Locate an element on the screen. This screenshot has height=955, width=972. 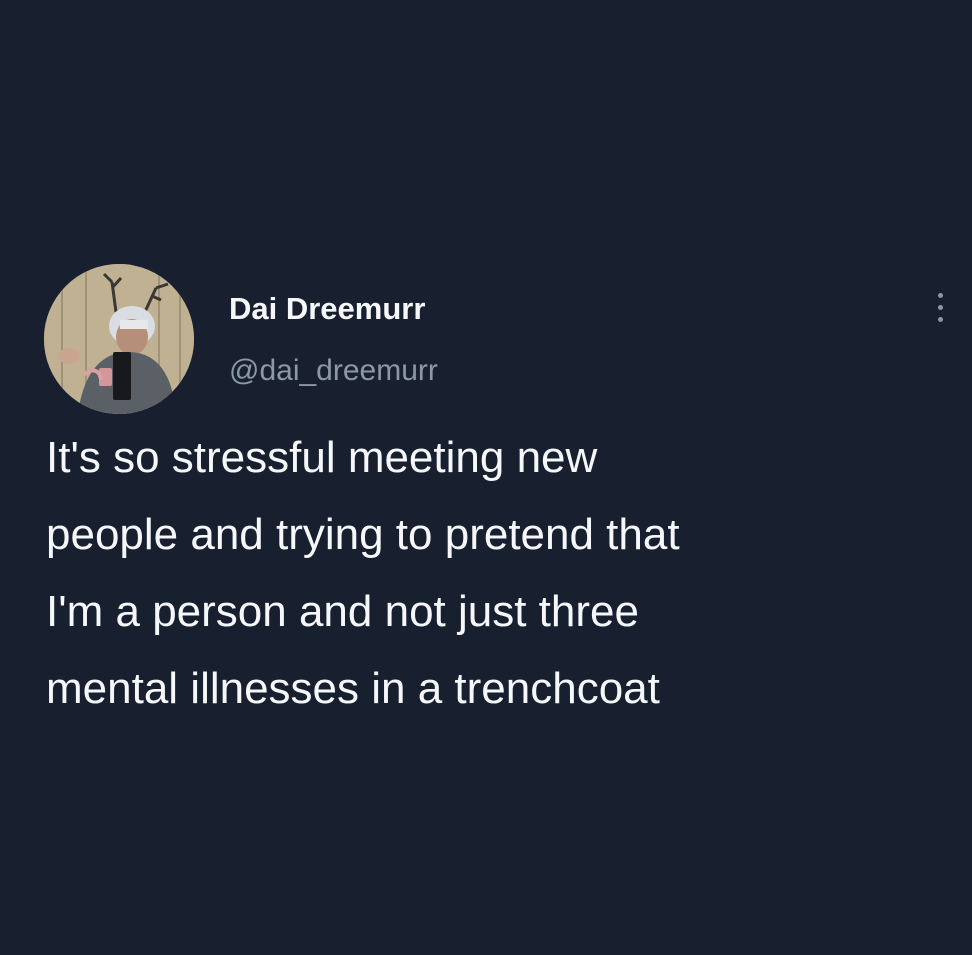
more-options-button is located at coordinates (940, 308).